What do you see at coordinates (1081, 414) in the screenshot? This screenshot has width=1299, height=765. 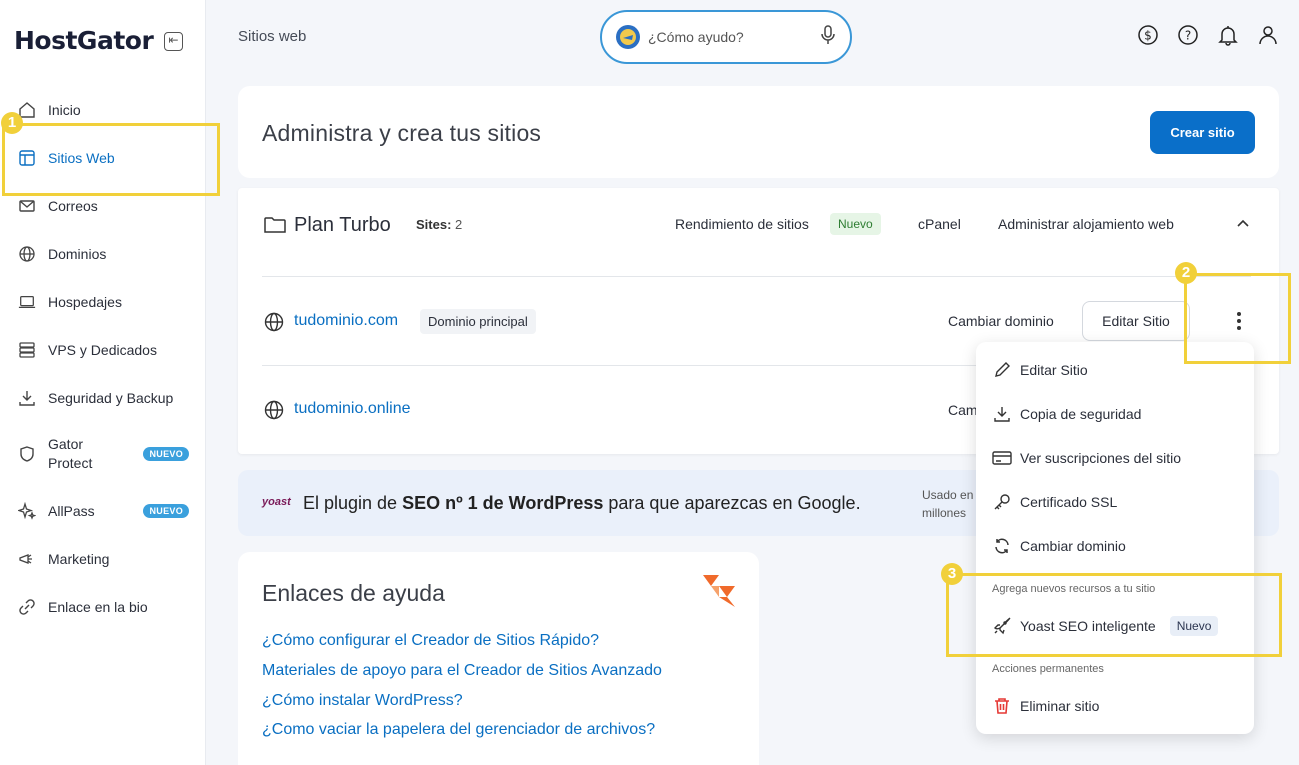 I see `menu-item-label: Copia de seguridad` at bounding box center [1081, 414].